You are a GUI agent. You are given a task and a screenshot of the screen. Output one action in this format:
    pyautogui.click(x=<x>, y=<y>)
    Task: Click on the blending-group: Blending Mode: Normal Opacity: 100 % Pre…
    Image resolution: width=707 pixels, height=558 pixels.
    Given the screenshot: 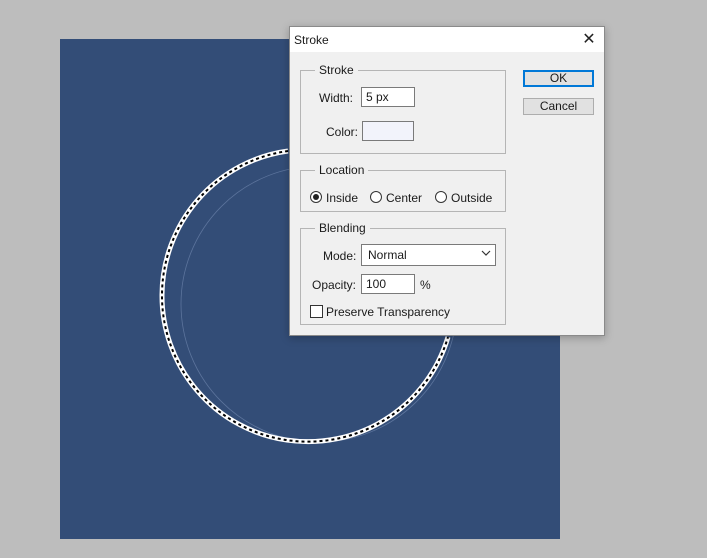 What is the action you would take?
    pyautogui.click(x=403, y=273)
    